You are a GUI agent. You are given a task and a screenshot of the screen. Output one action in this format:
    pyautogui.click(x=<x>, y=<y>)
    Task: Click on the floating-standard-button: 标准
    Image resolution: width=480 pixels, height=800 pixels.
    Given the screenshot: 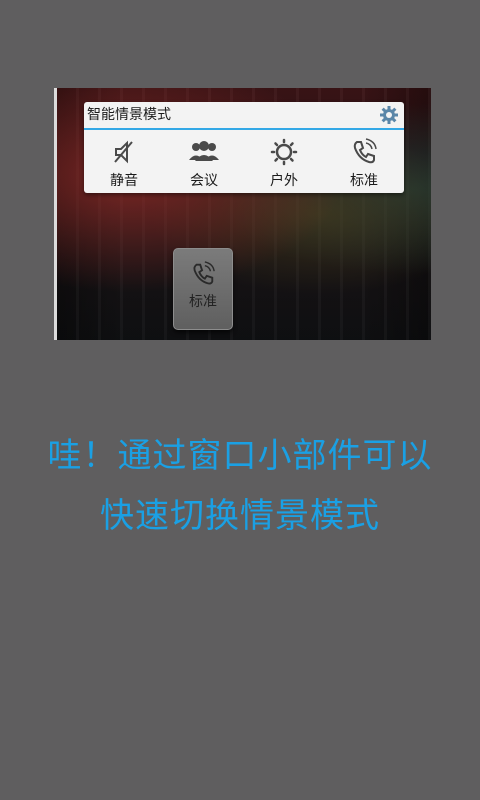 What is the action you would take?
    pyautogui.click(x=203, y=289)
    